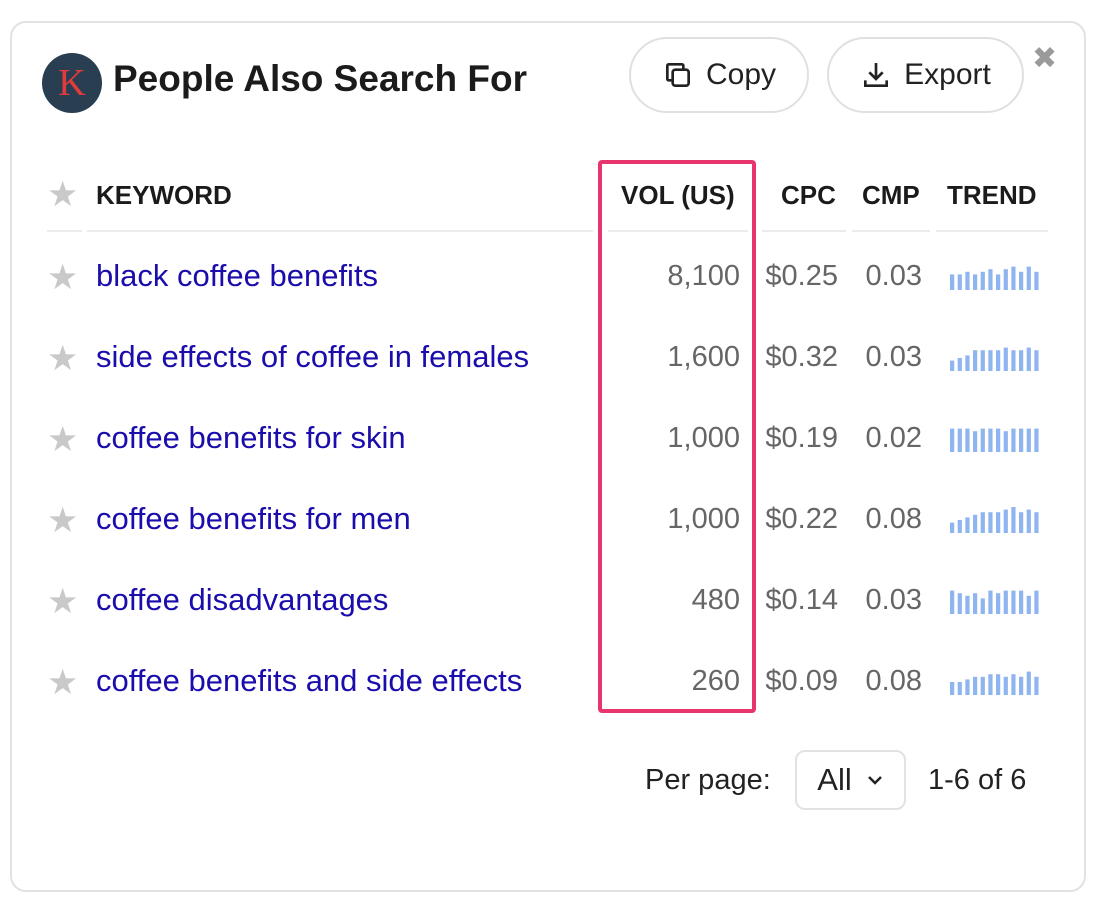 This screenshot has height=906, width=1098. What do you see at coordinates (741, 74) in the screenshot?
I see `copy-label: Copy` at bounding box center [741, 74].